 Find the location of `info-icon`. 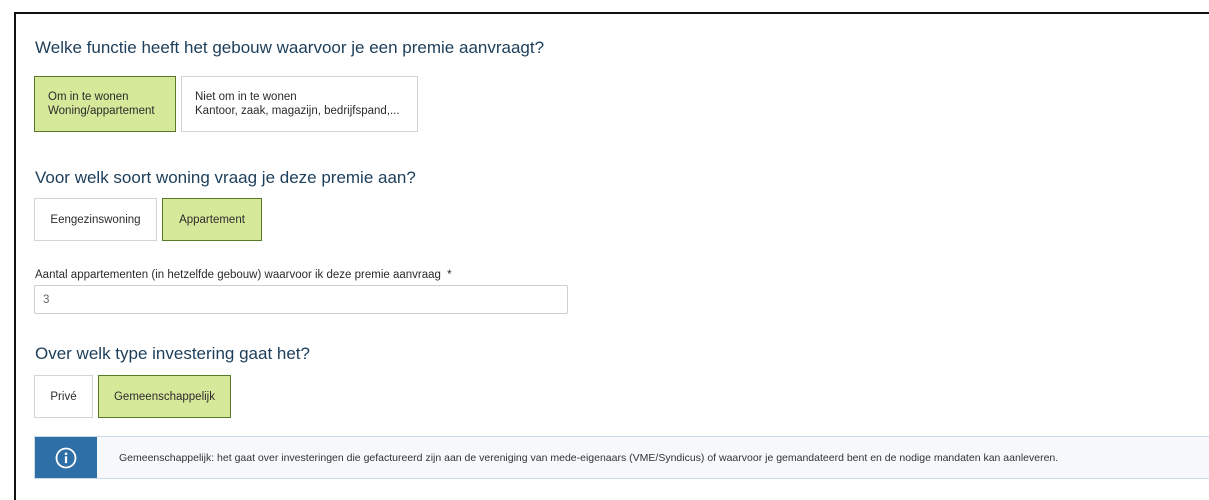

info-icon is located at coordinates (66, 457).